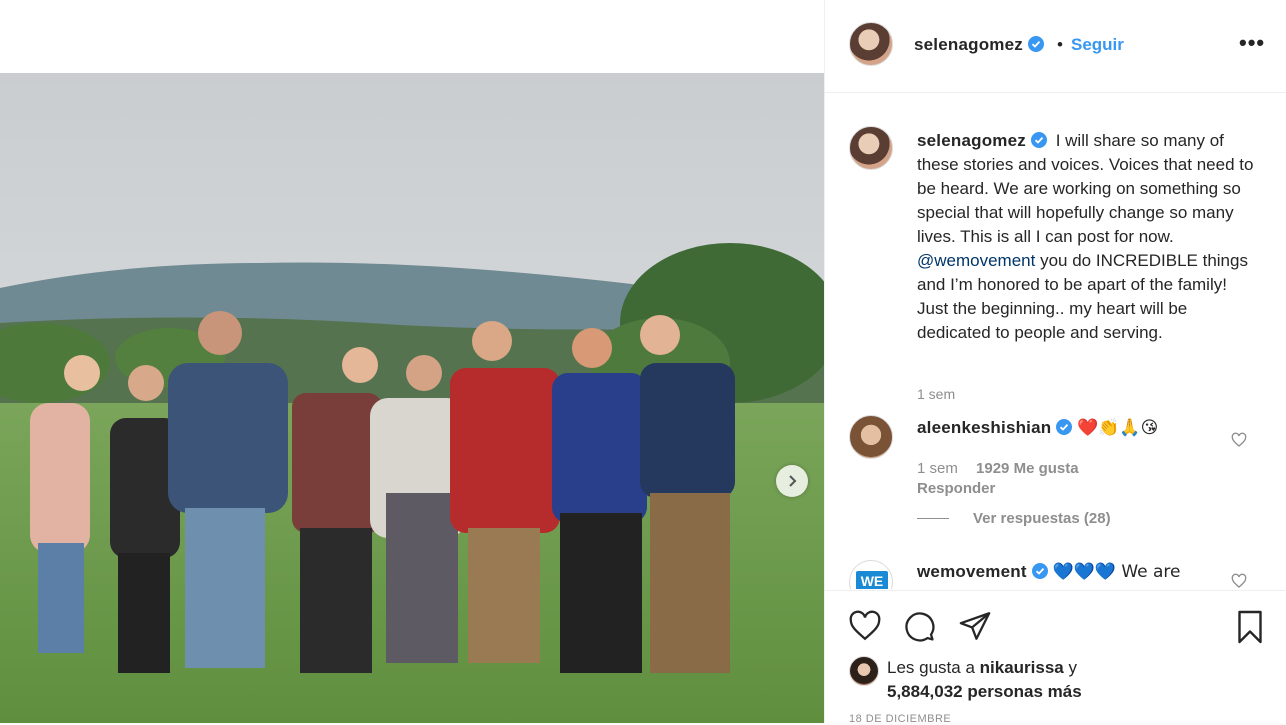 This screenshot has width=1286, height=725. What do you see at coordinates (872, 580) in the screenshot?
I see `we-logo: WE` at bounding box center [872, 580].